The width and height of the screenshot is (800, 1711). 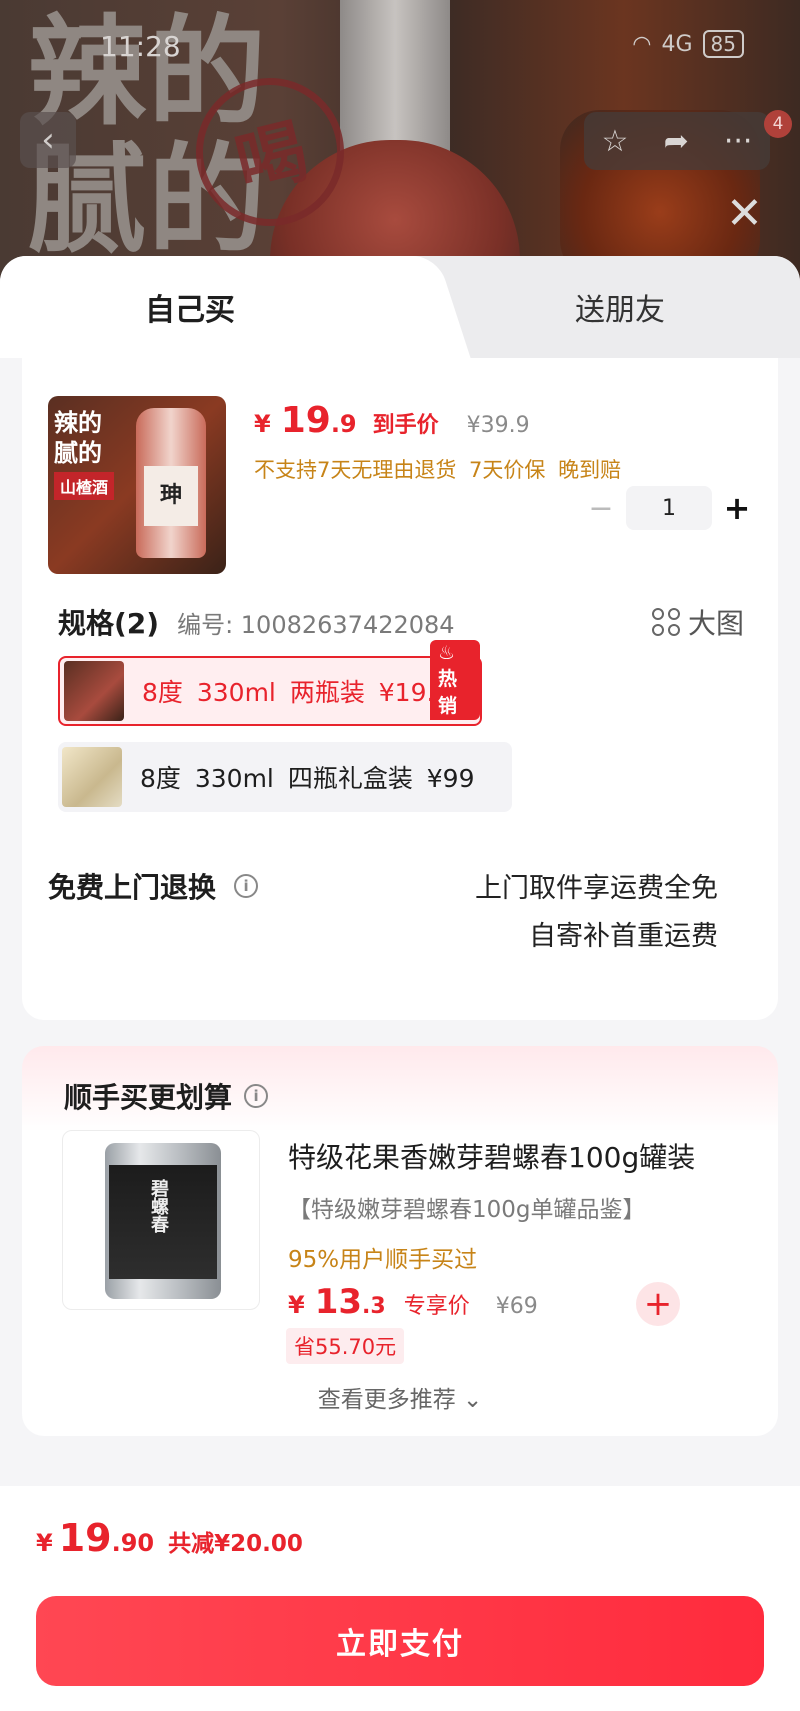 I want to click on save-badge: 省55.70元, so click(x=345, y=1346).